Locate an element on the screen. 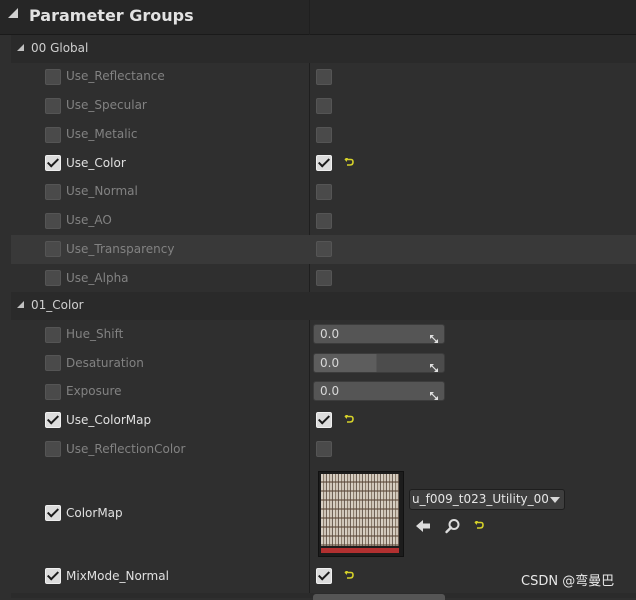 The image size is (636, 600). param-row-use-transparency: Use_Transparency is located at coordinates (323, 249).